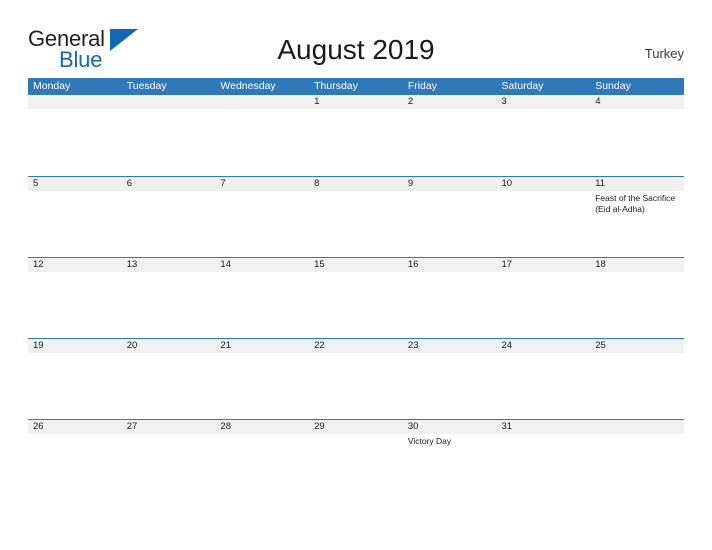 This screenshot has height=550, width=712. I want to click on day-number: 13, so click(132, 264).